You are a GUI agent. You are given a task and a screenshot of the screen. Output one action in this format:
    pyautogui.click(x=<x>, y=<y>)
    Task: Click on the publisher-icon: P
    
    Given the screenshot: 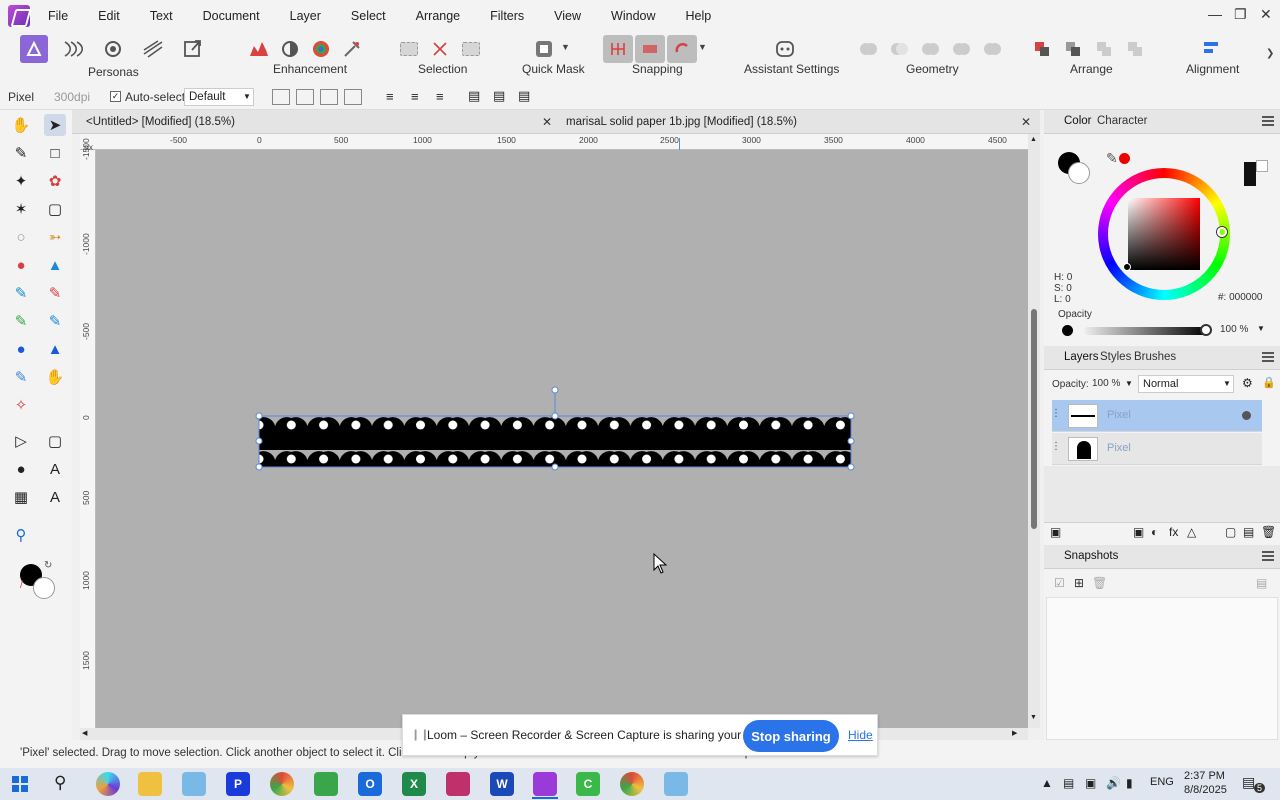 What is the action you would take?
    pyautogui.click(x=238, y=784)
    